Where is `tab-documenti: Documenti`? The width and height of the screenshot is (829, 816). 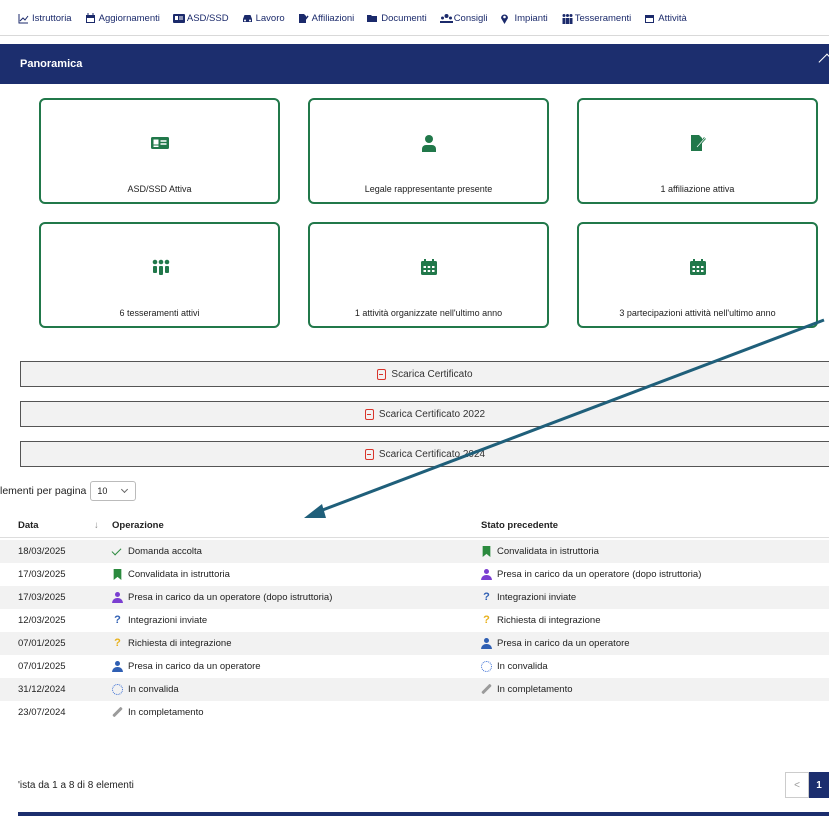 tab-documenti: Documenti is located at coordinates (397, 17).